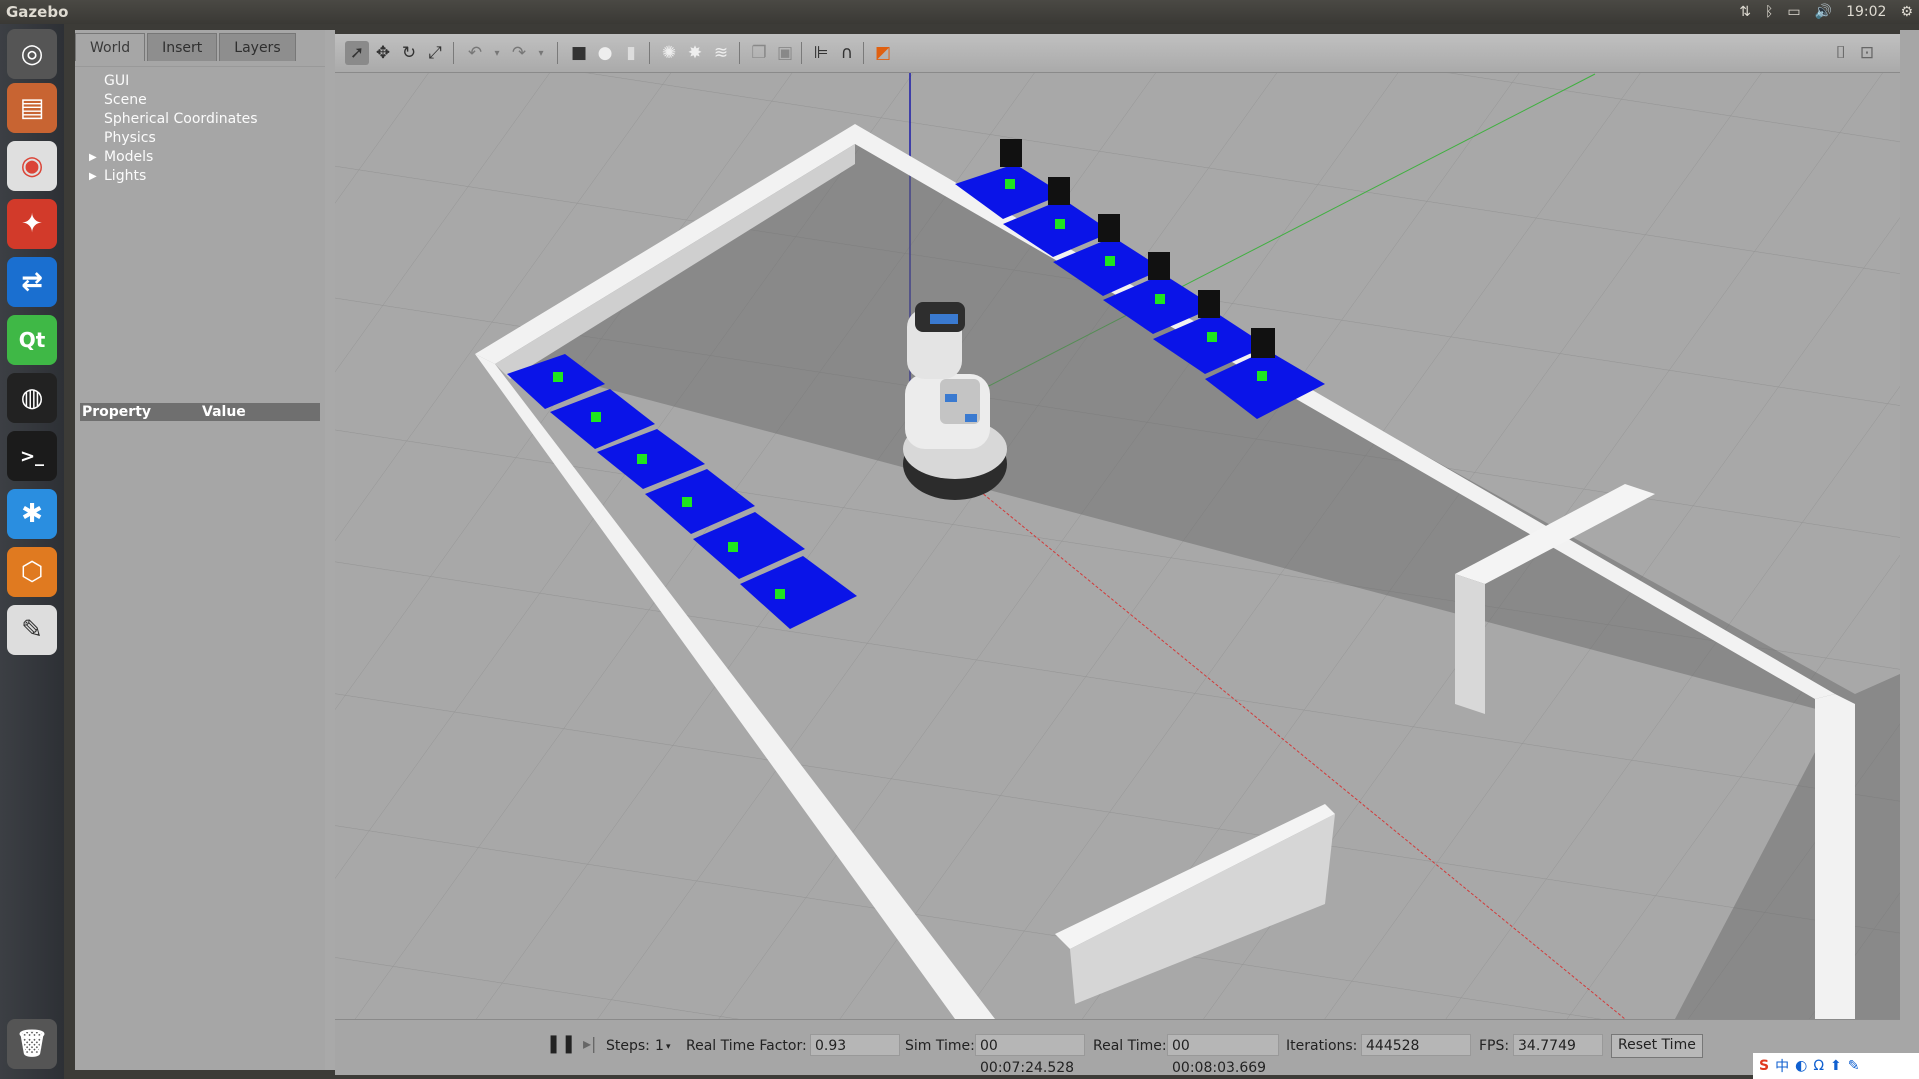 This screenshot has width=1919, height=1079. I want to click on sim-time-label: Sim Time:, so click(940, 1046).